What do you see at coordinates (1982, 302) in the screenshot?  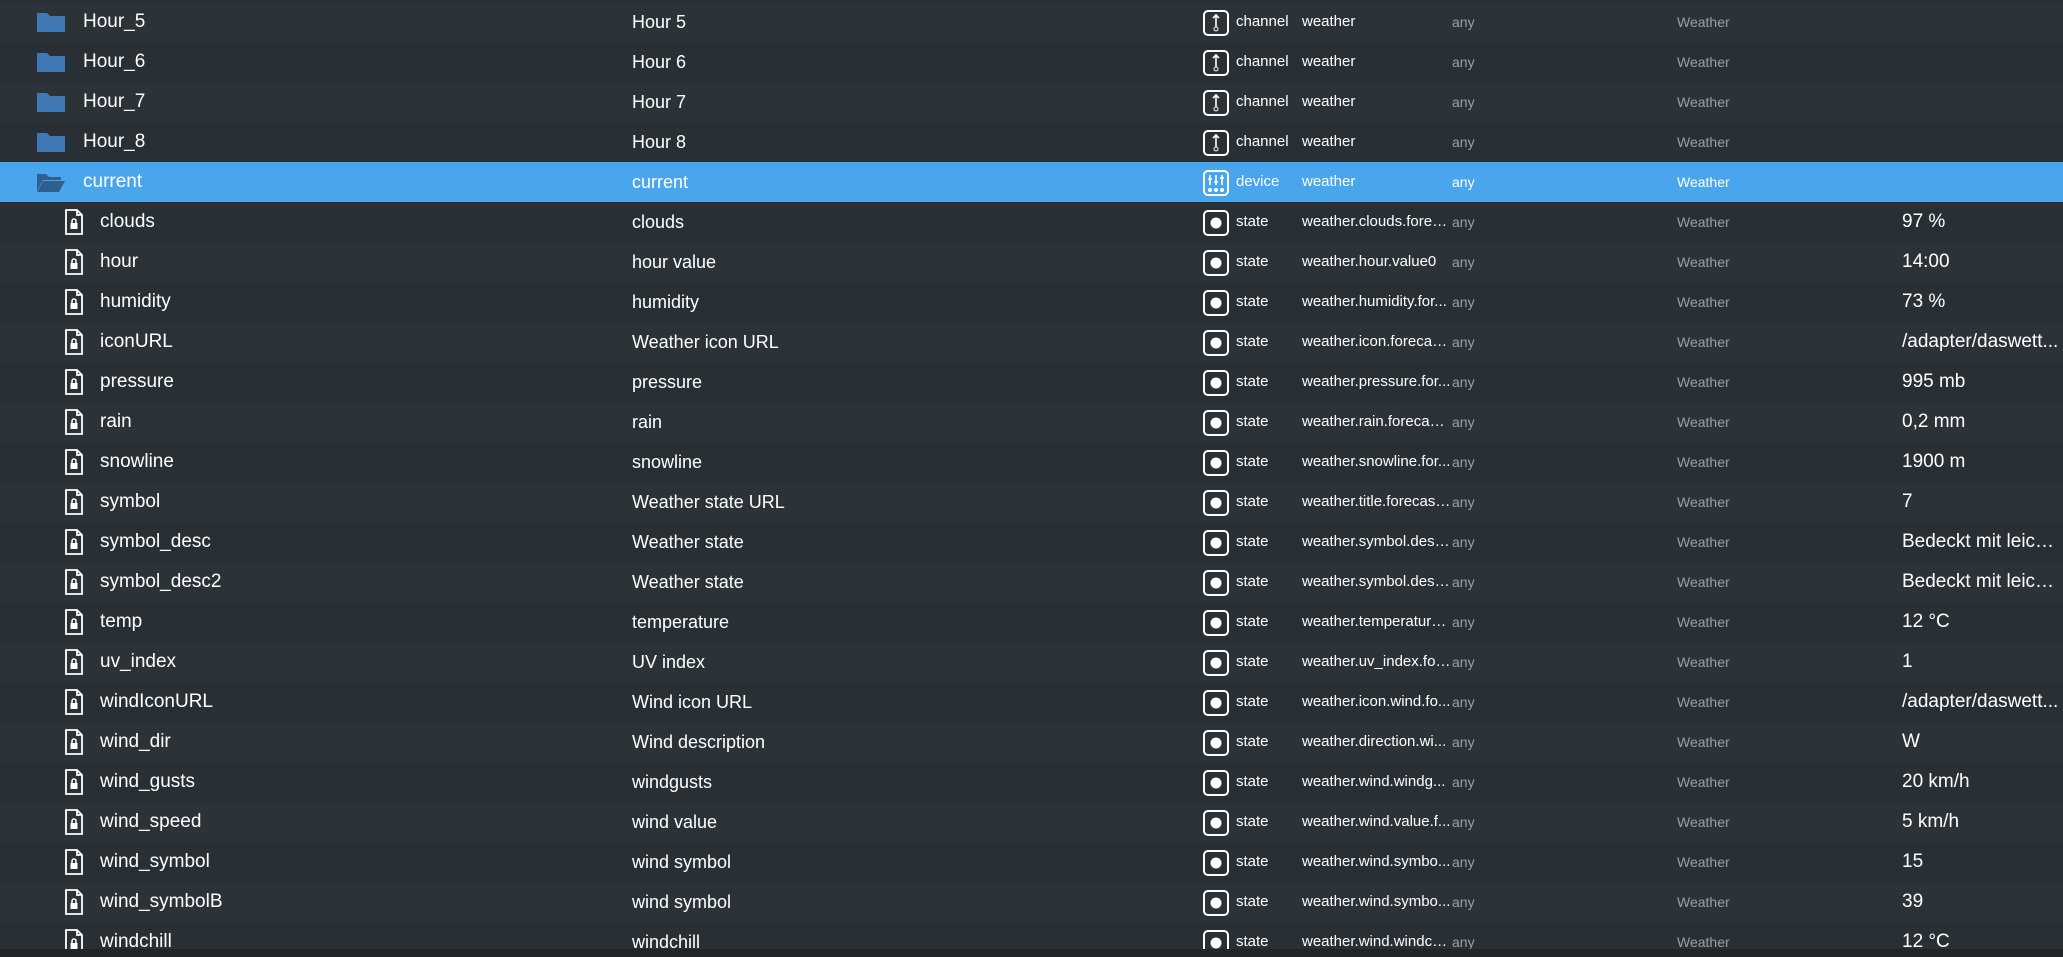 I see `object-value: 73 %` at bounding box center [1982, 302].